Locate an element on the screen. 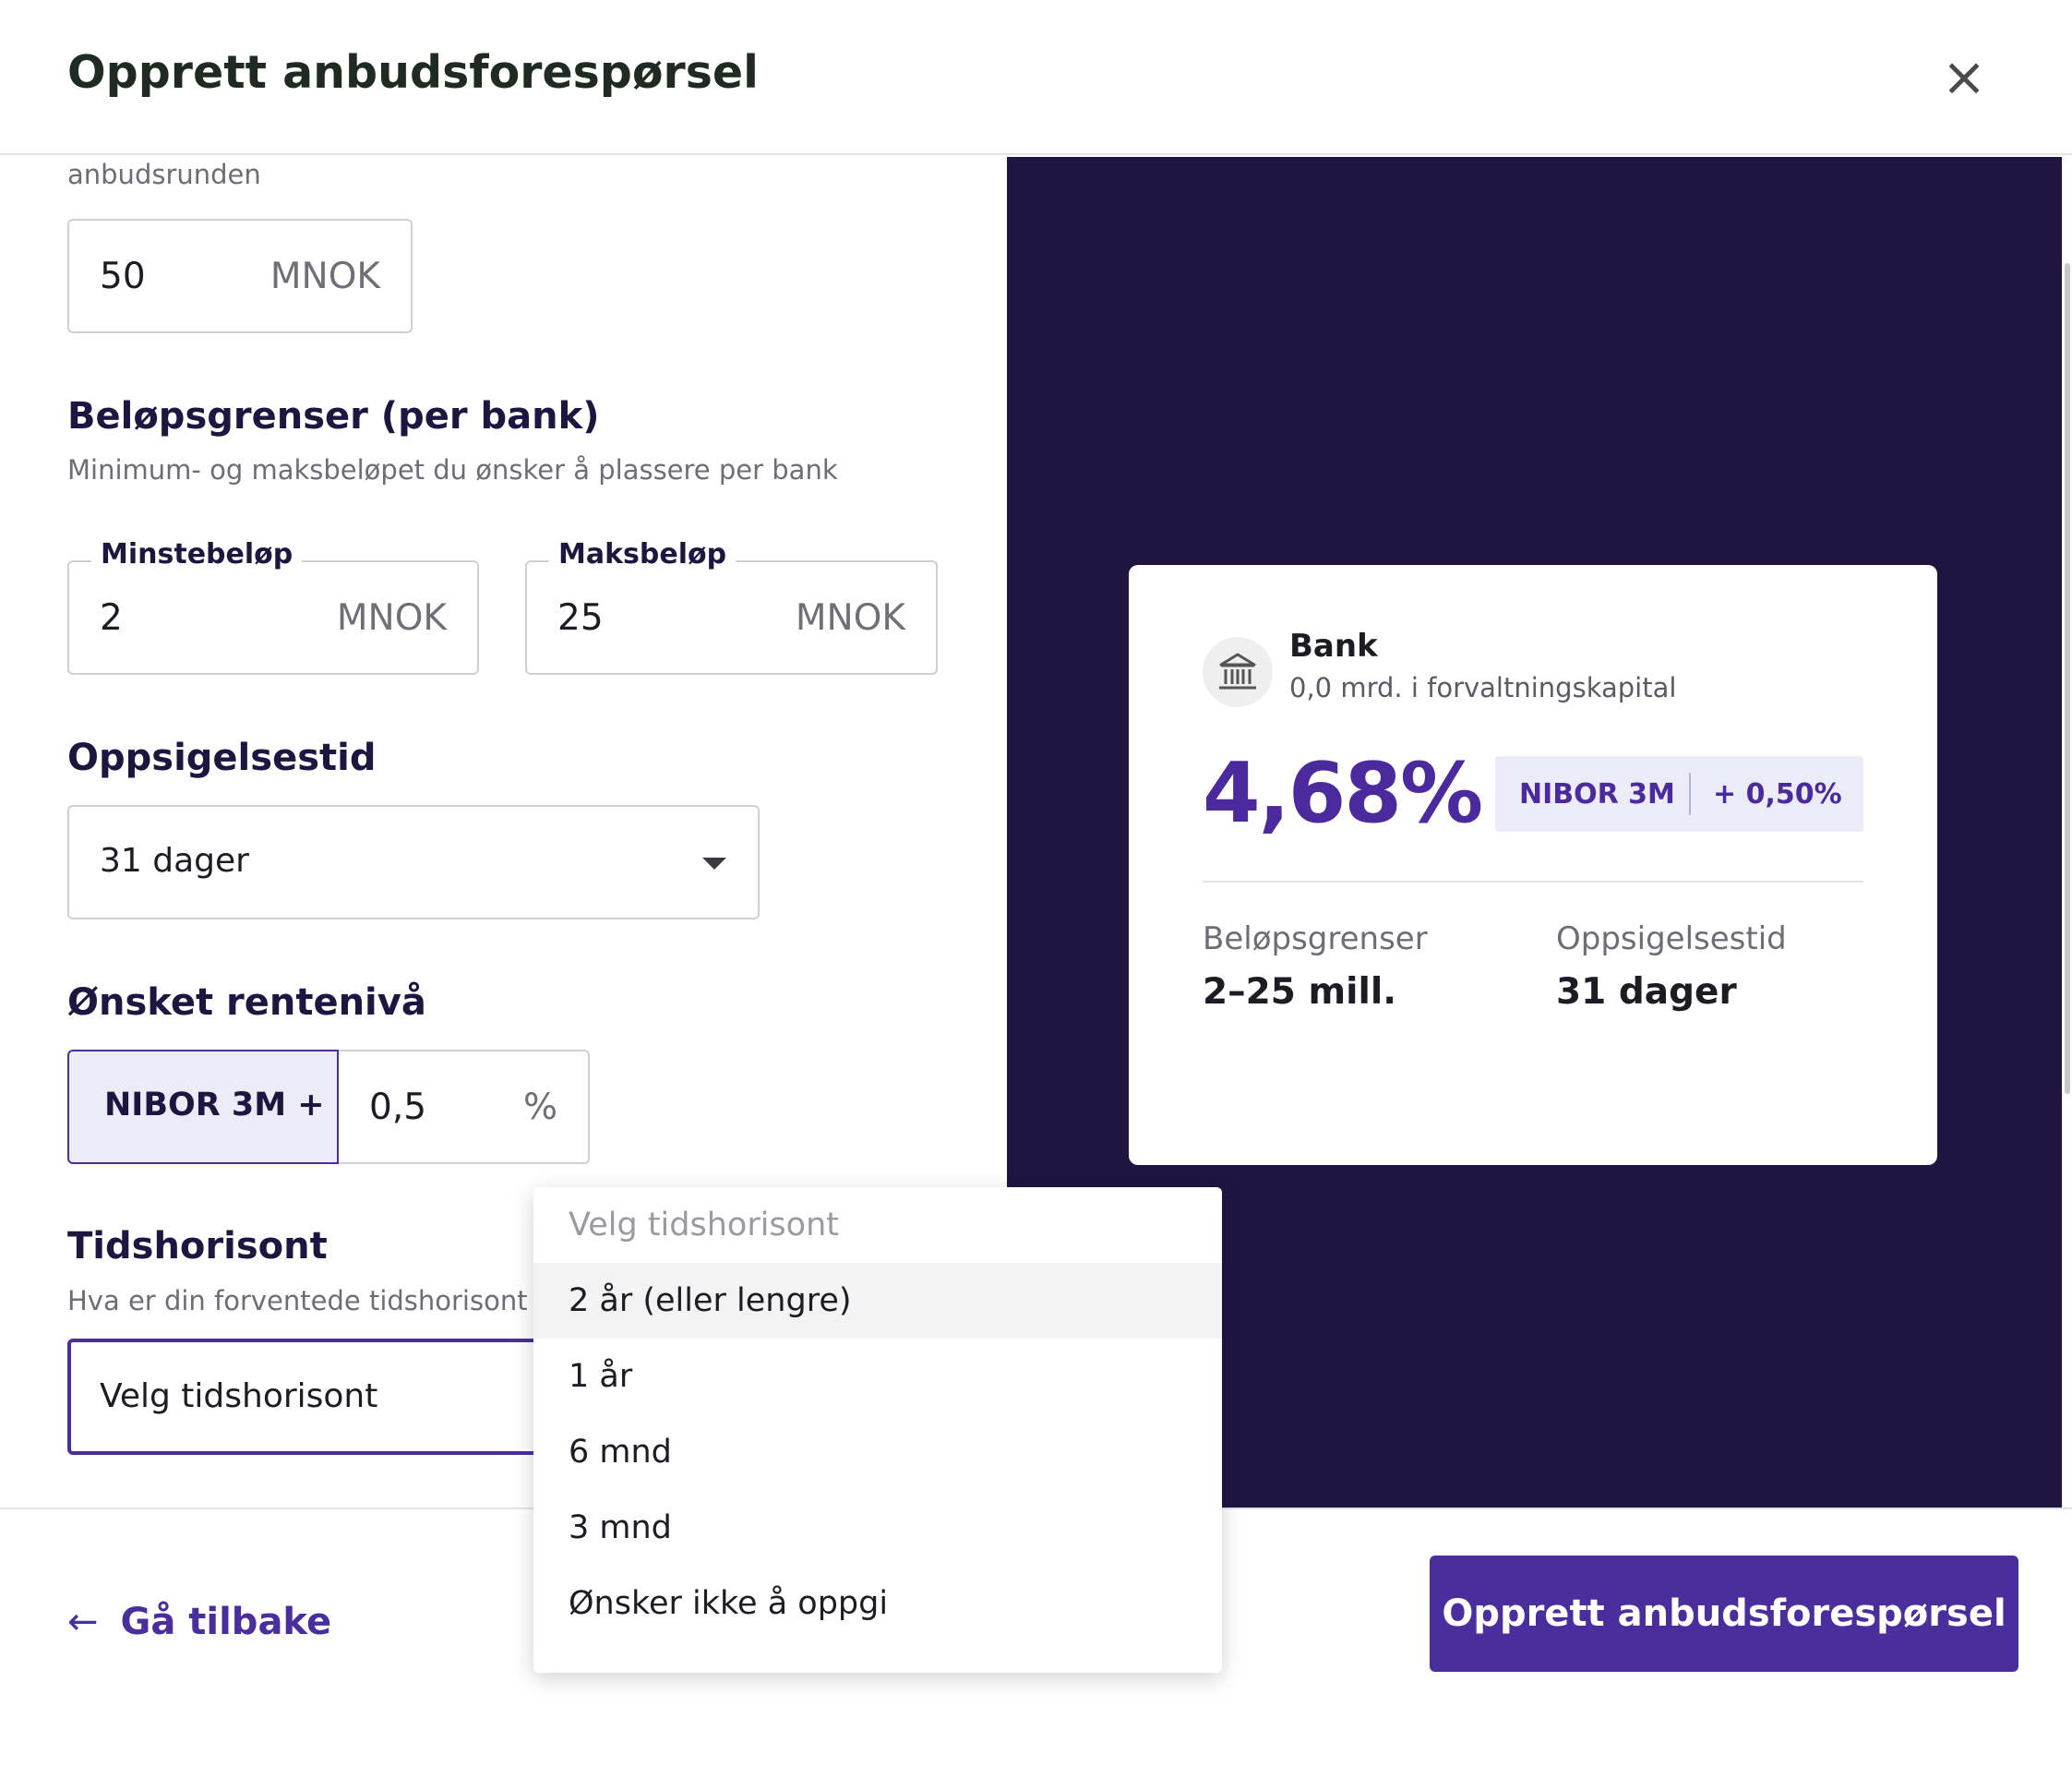 The image size is (2072, 1778). chevron-down-icon is located at coordinates (714, 864).